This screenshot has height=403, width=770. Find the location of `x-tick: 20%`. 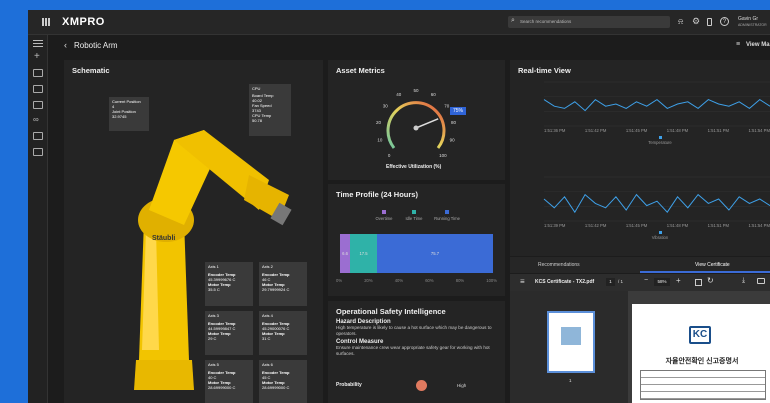

x-tick: 20% is located at coordinates (368, 280).